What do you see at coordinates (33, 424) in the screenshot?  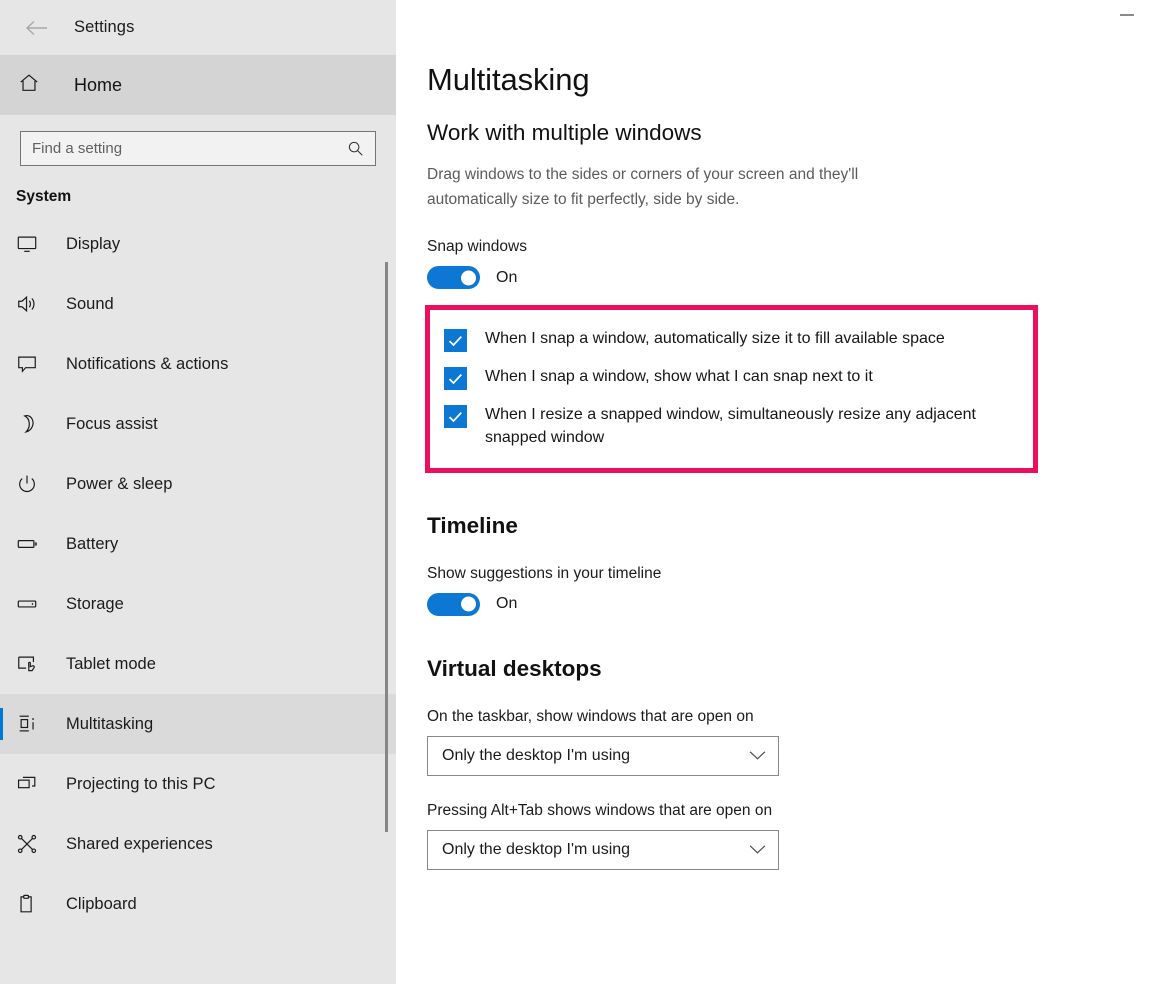 I see `moon-icon` at bounding box center [33, 424].